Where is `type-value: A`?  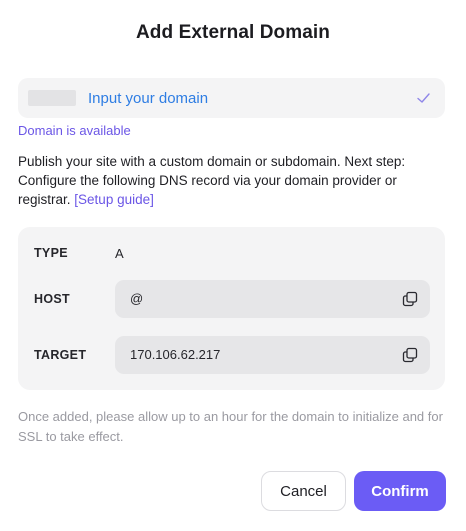 type-value: A is located at coordinates (119, 253).